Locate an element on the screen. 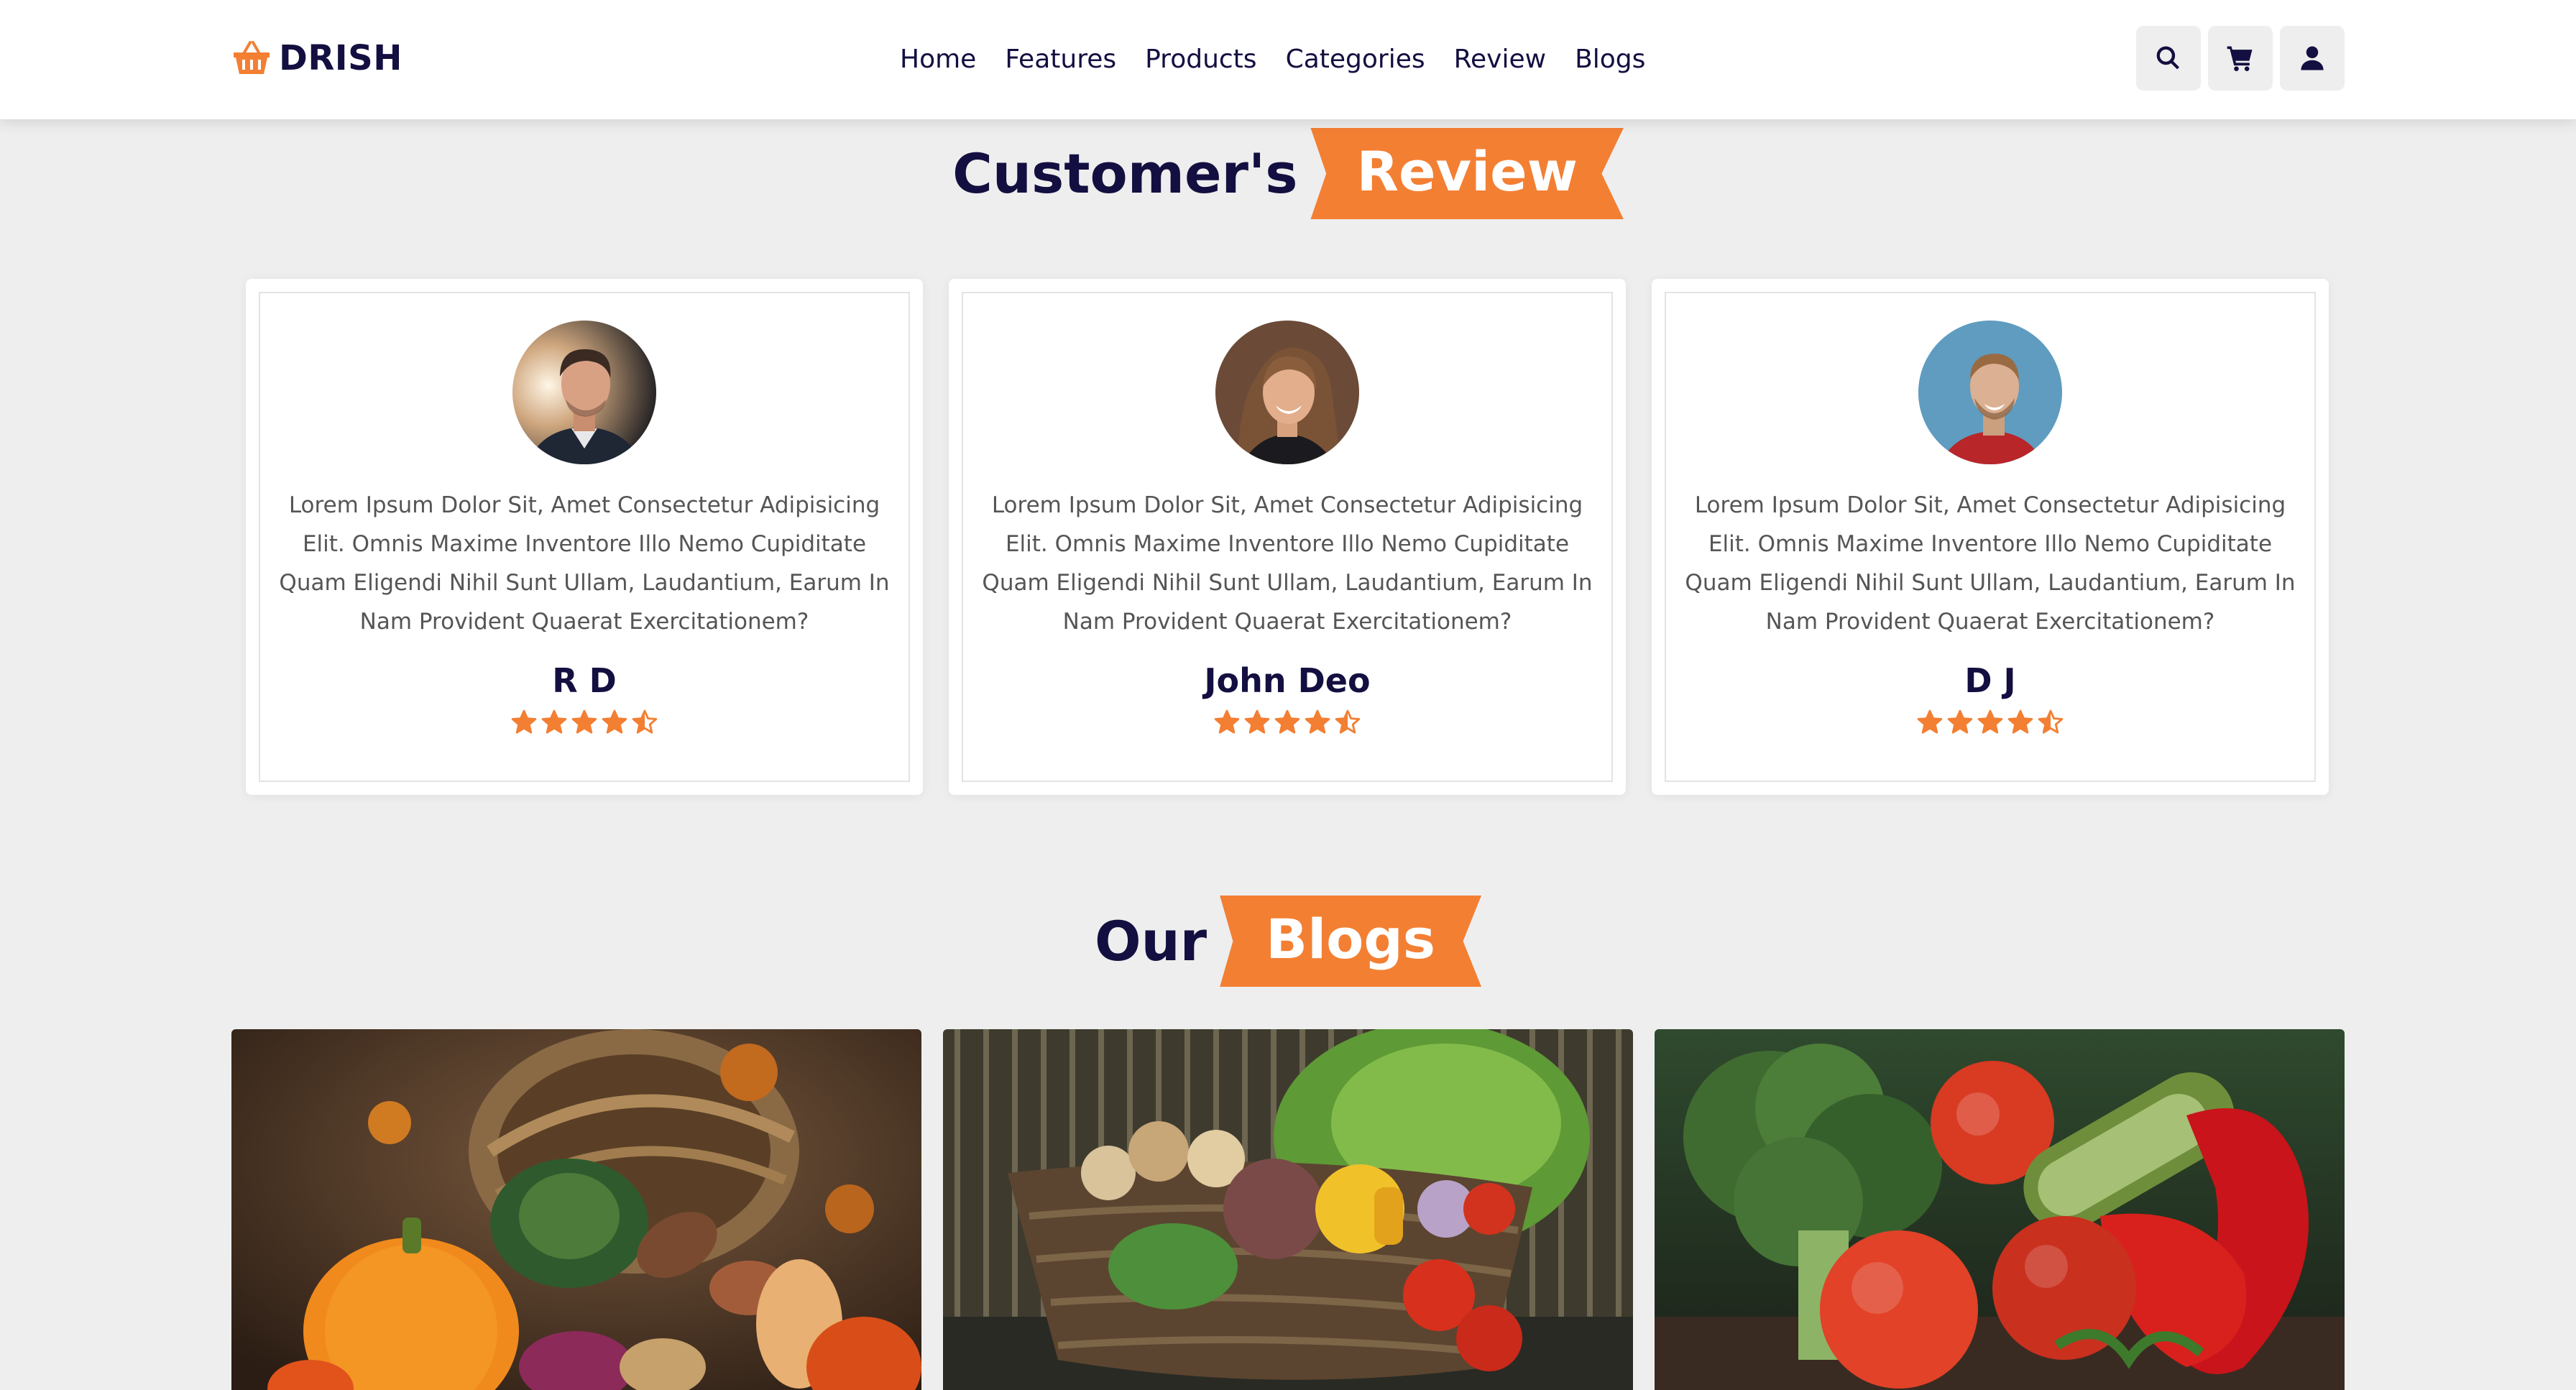 The height and width of the screenshot is (1390, 2576). cart-icon is located at coordinates (2240, 58).